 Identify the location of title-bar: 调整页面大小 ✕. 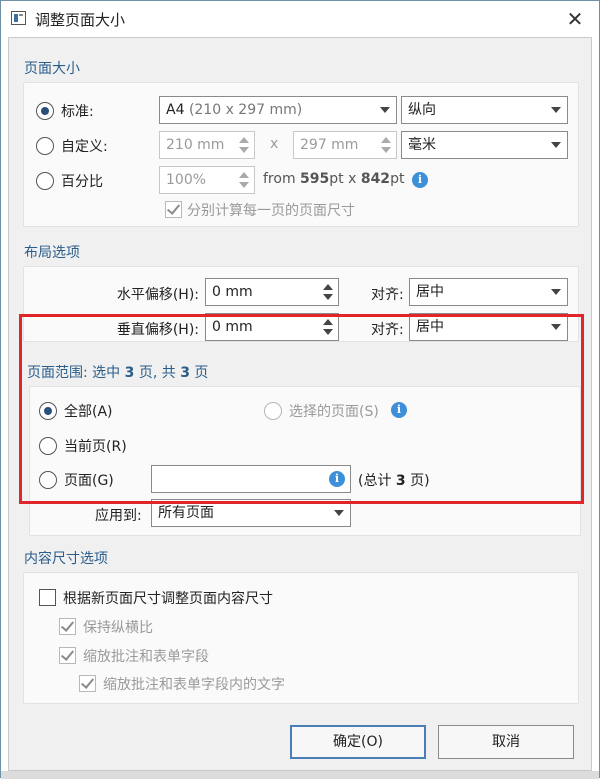
(300, 19).